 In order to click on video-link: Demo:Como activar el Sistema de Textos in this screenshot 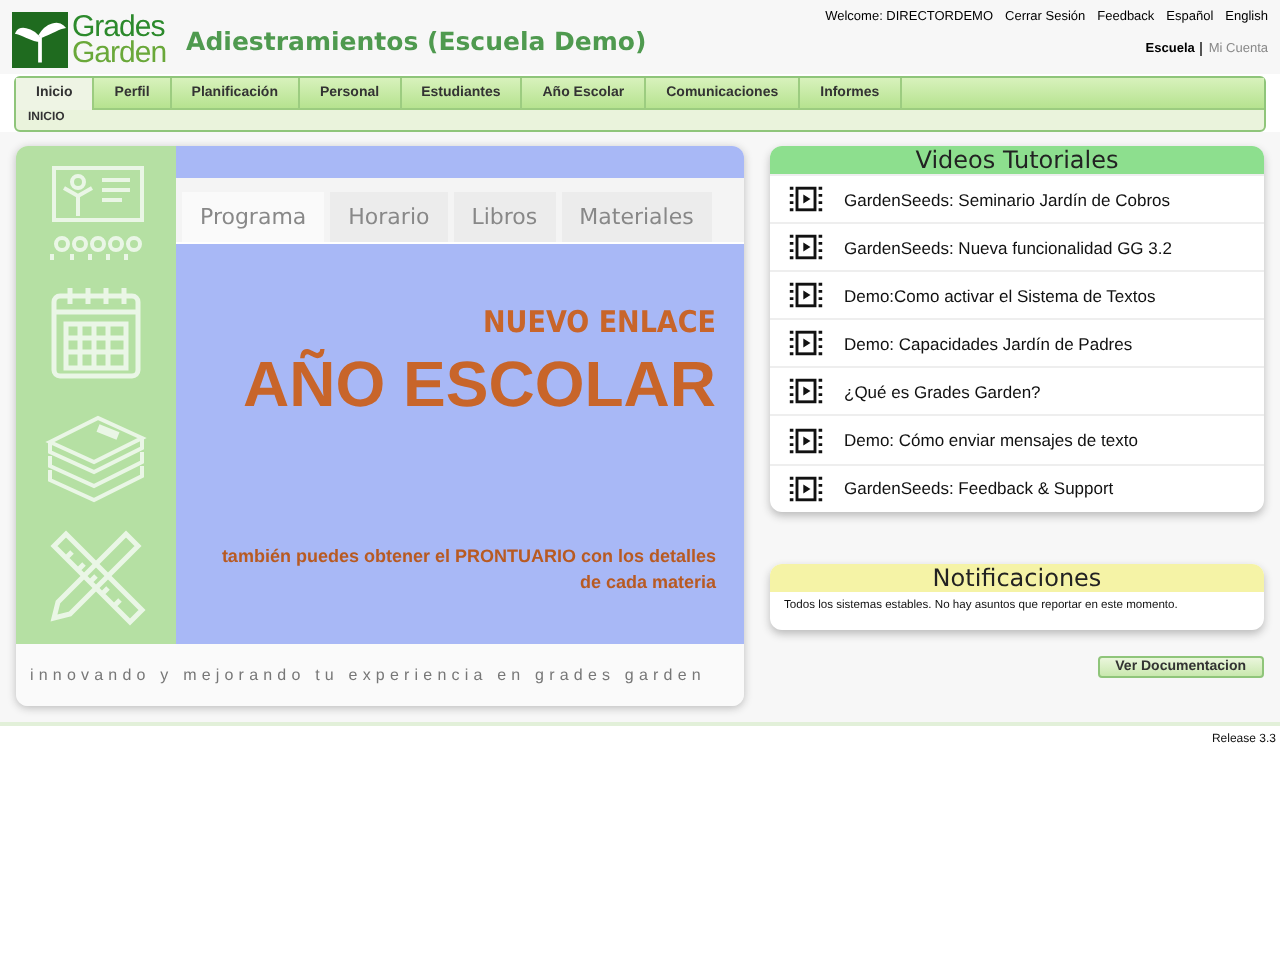, I will do `click(1017, 294)`.